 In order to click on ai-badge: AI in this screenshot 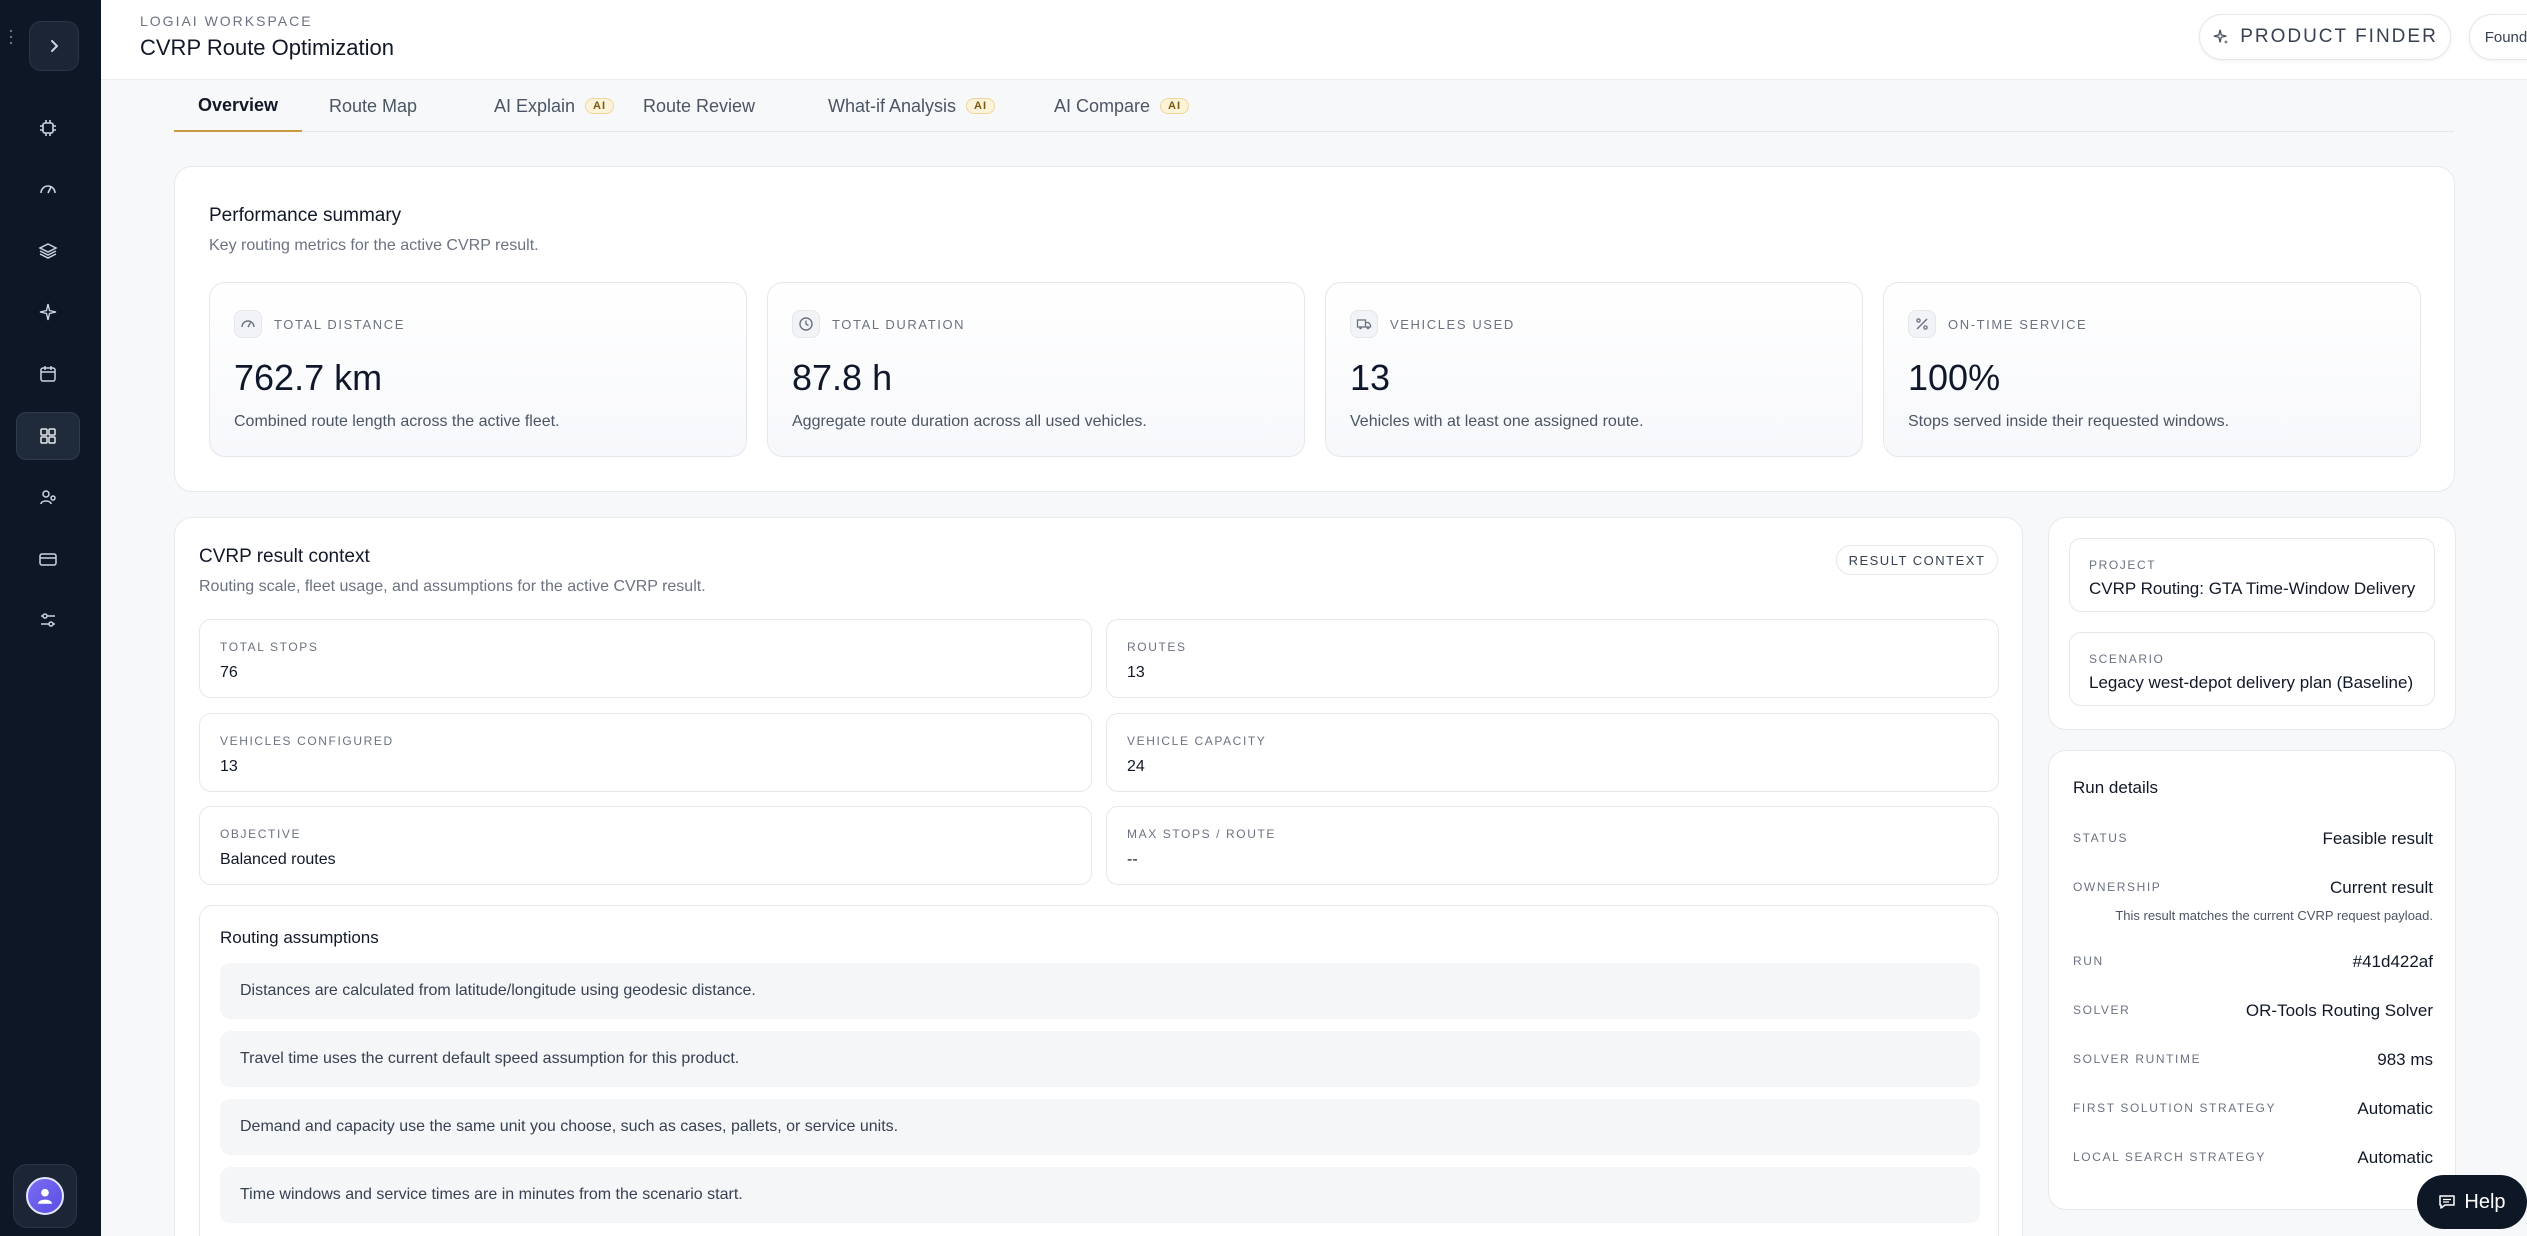, I will do `click(981, 106)`.